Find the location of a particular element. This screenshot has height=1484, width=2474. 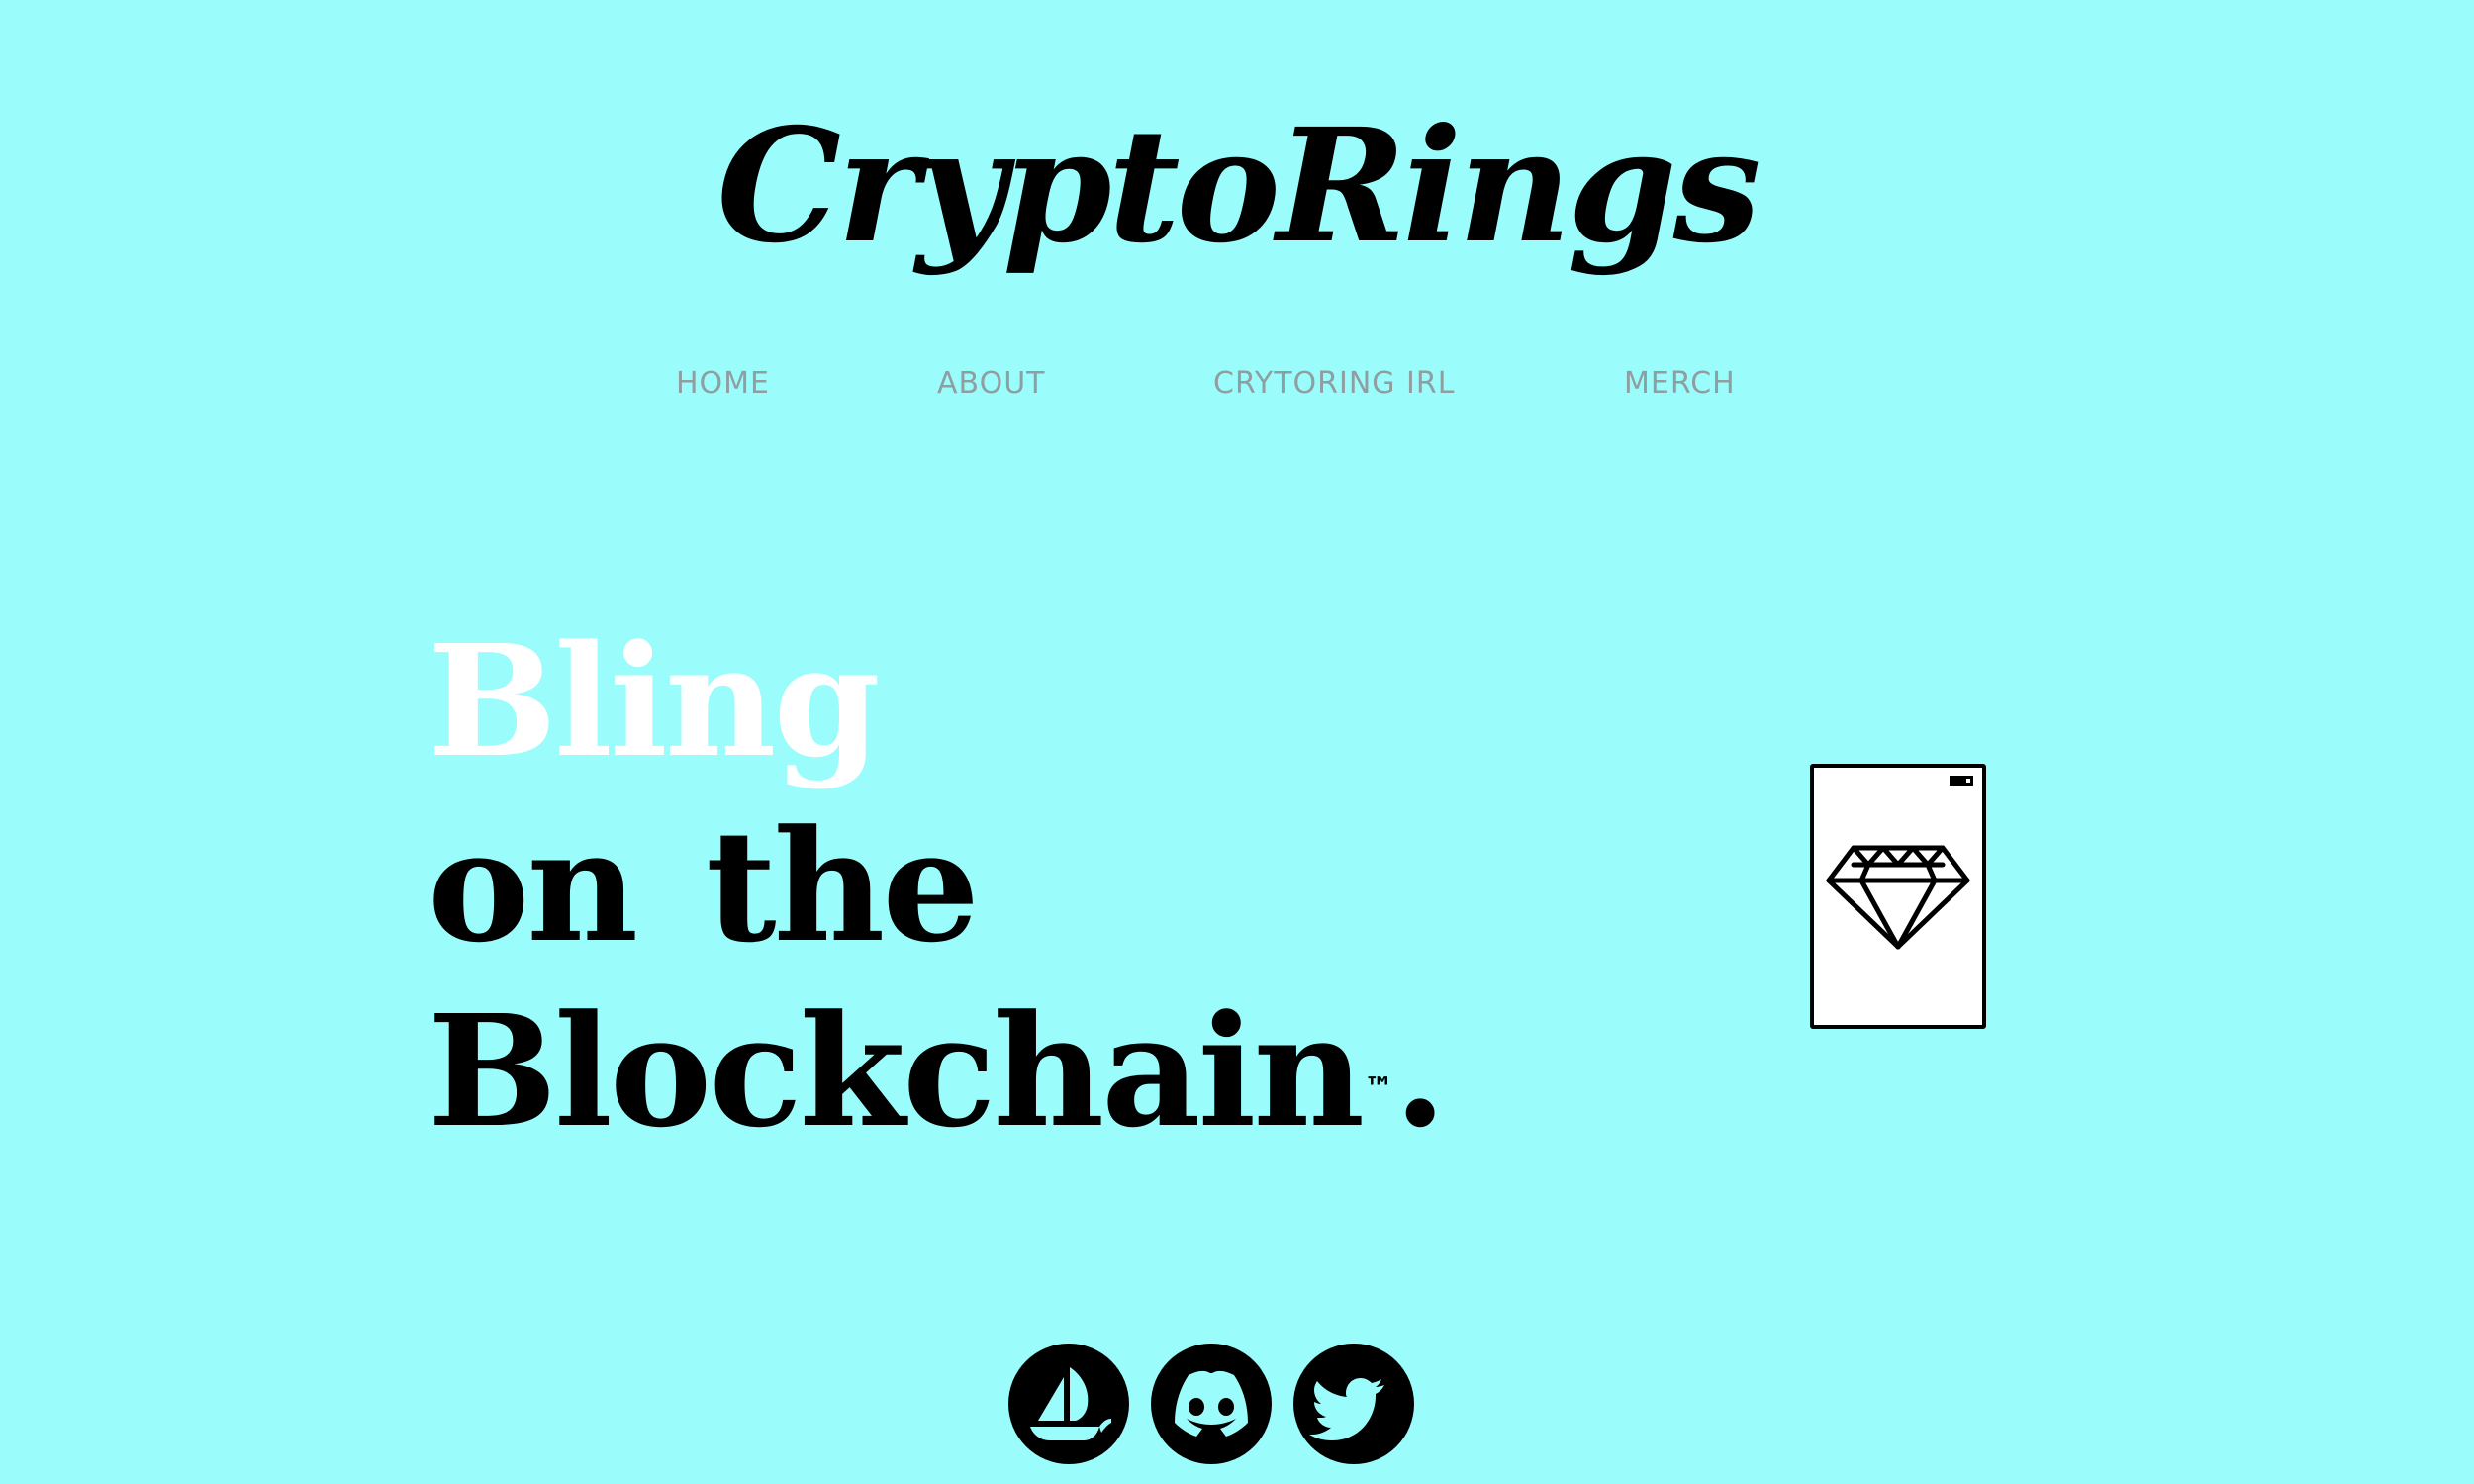

hero-line-blockchain: Blockchain™. is located at coordinates (938, 1070).